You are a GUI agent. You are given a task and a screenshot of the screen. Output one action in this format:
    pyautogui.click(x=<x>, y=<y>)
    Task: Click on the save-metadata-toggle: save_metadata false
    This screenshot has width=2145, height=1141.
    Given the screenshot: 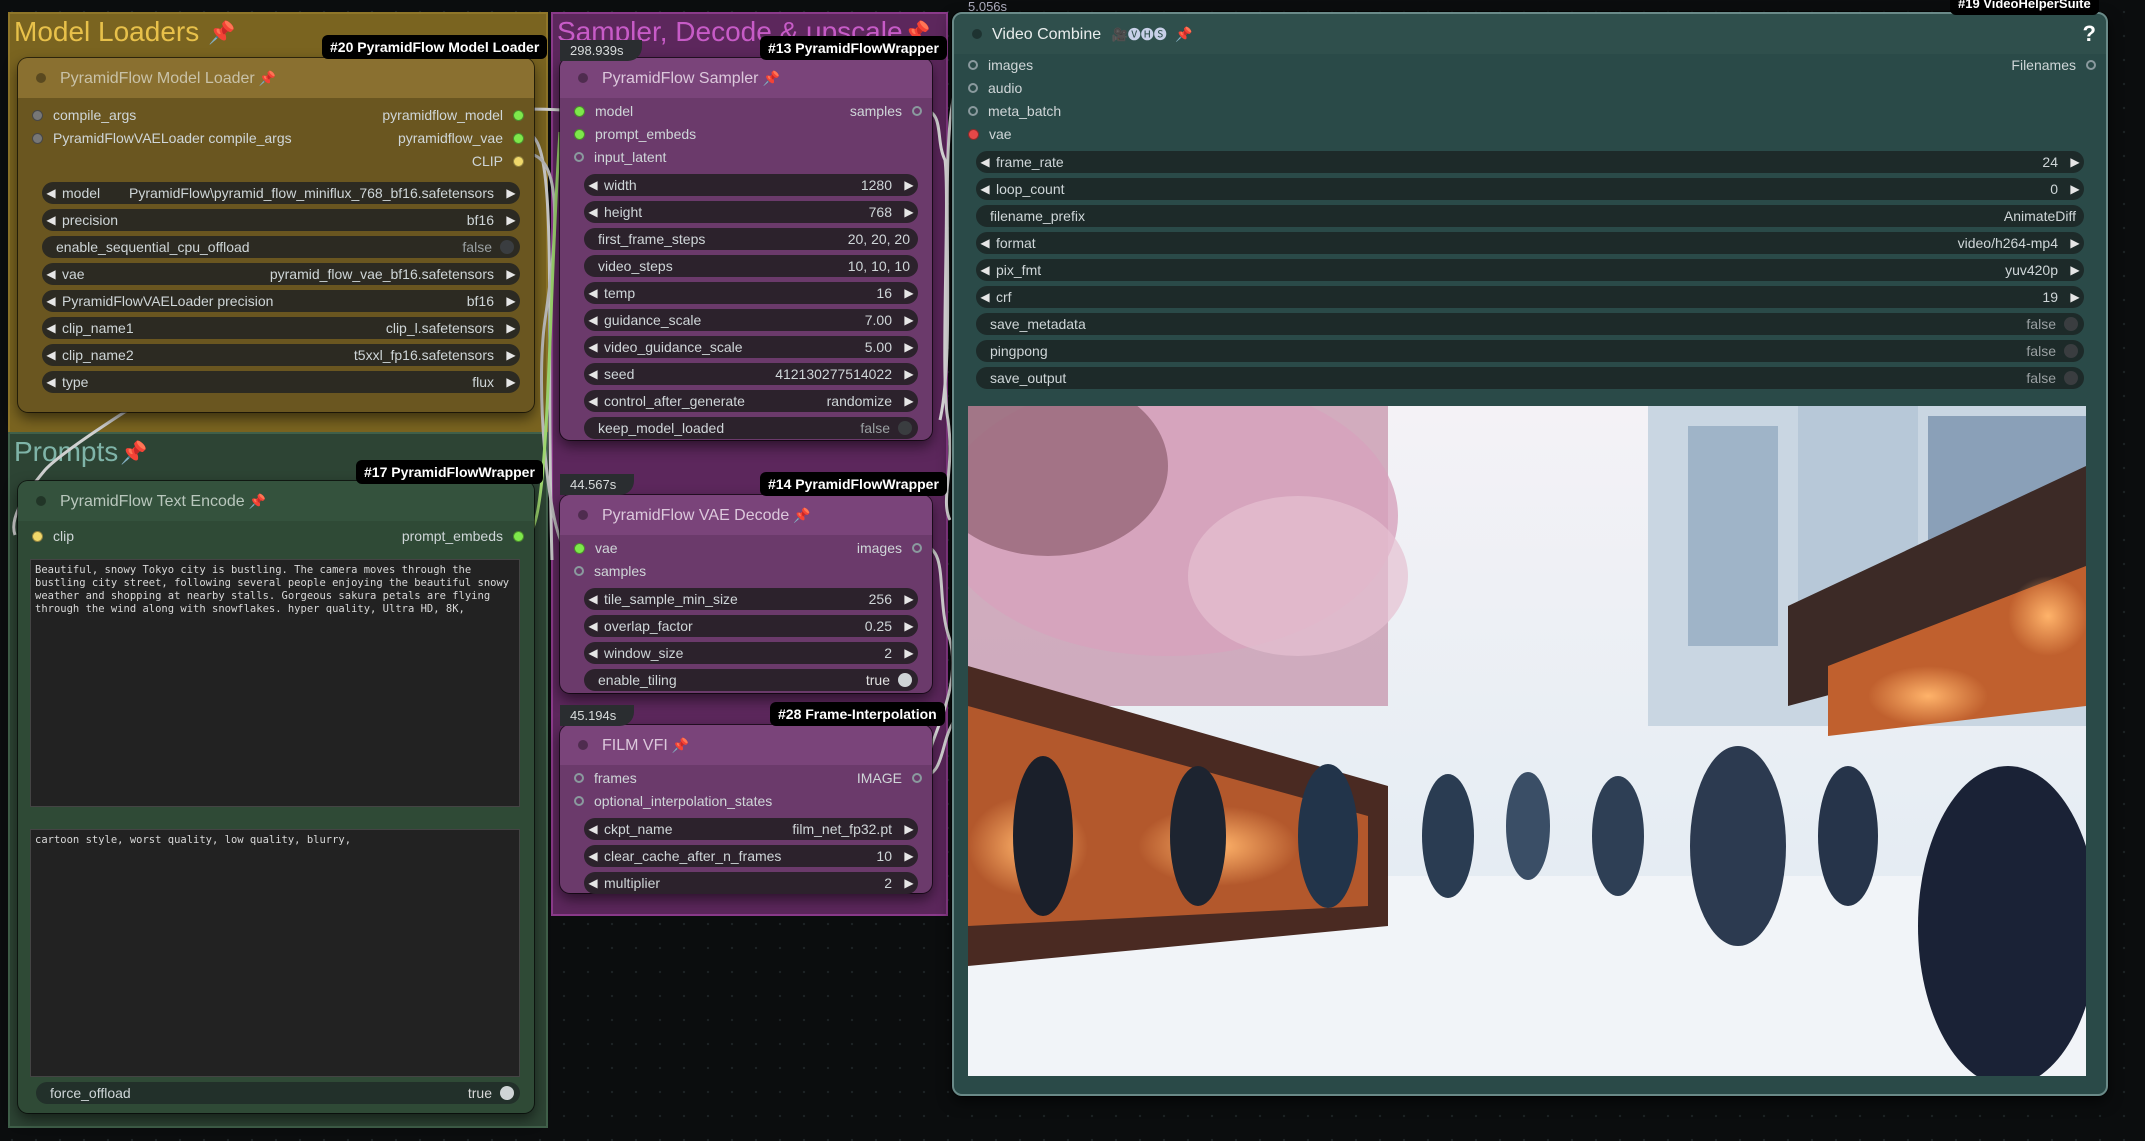 What is the action you would take?
    pyautogui.click(x=1530, y=324)
    